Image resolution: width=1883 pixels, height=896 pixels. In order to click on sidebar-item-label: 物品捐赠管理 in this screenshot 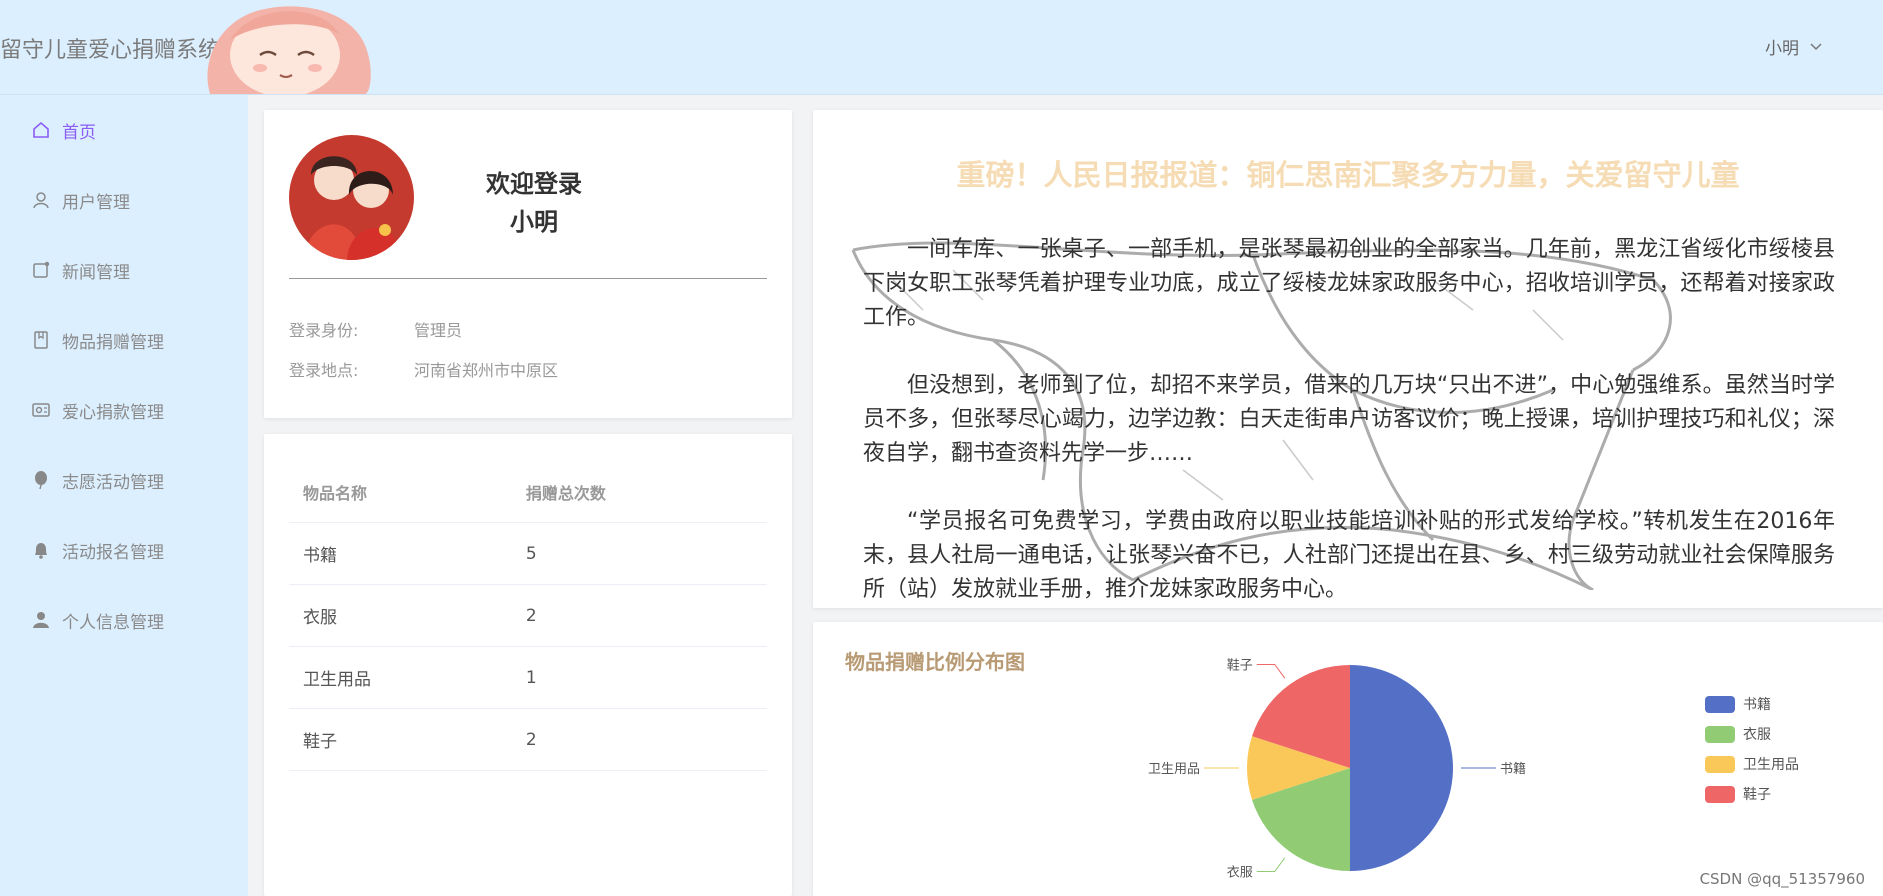, I will do `click(113, 342)`.